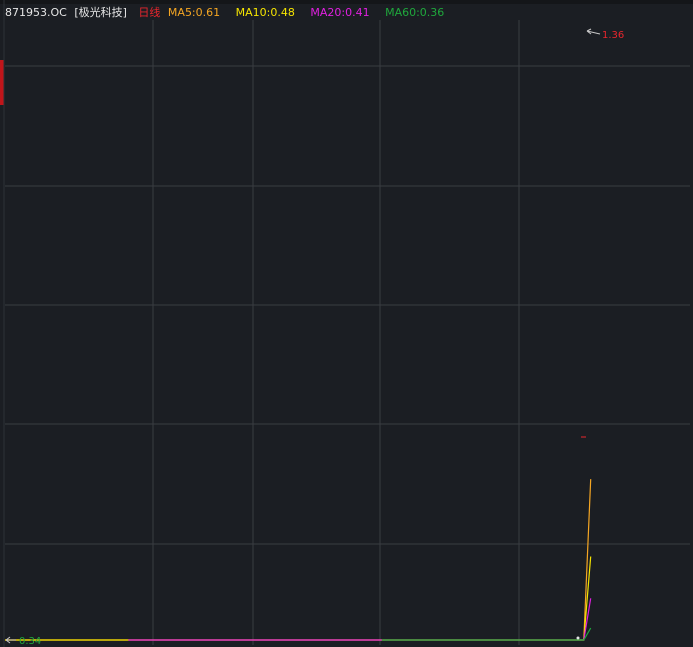 The height and width of the screenshot is (647, 693). I want to click on low-price-label: 0.34, so click(30, 641).